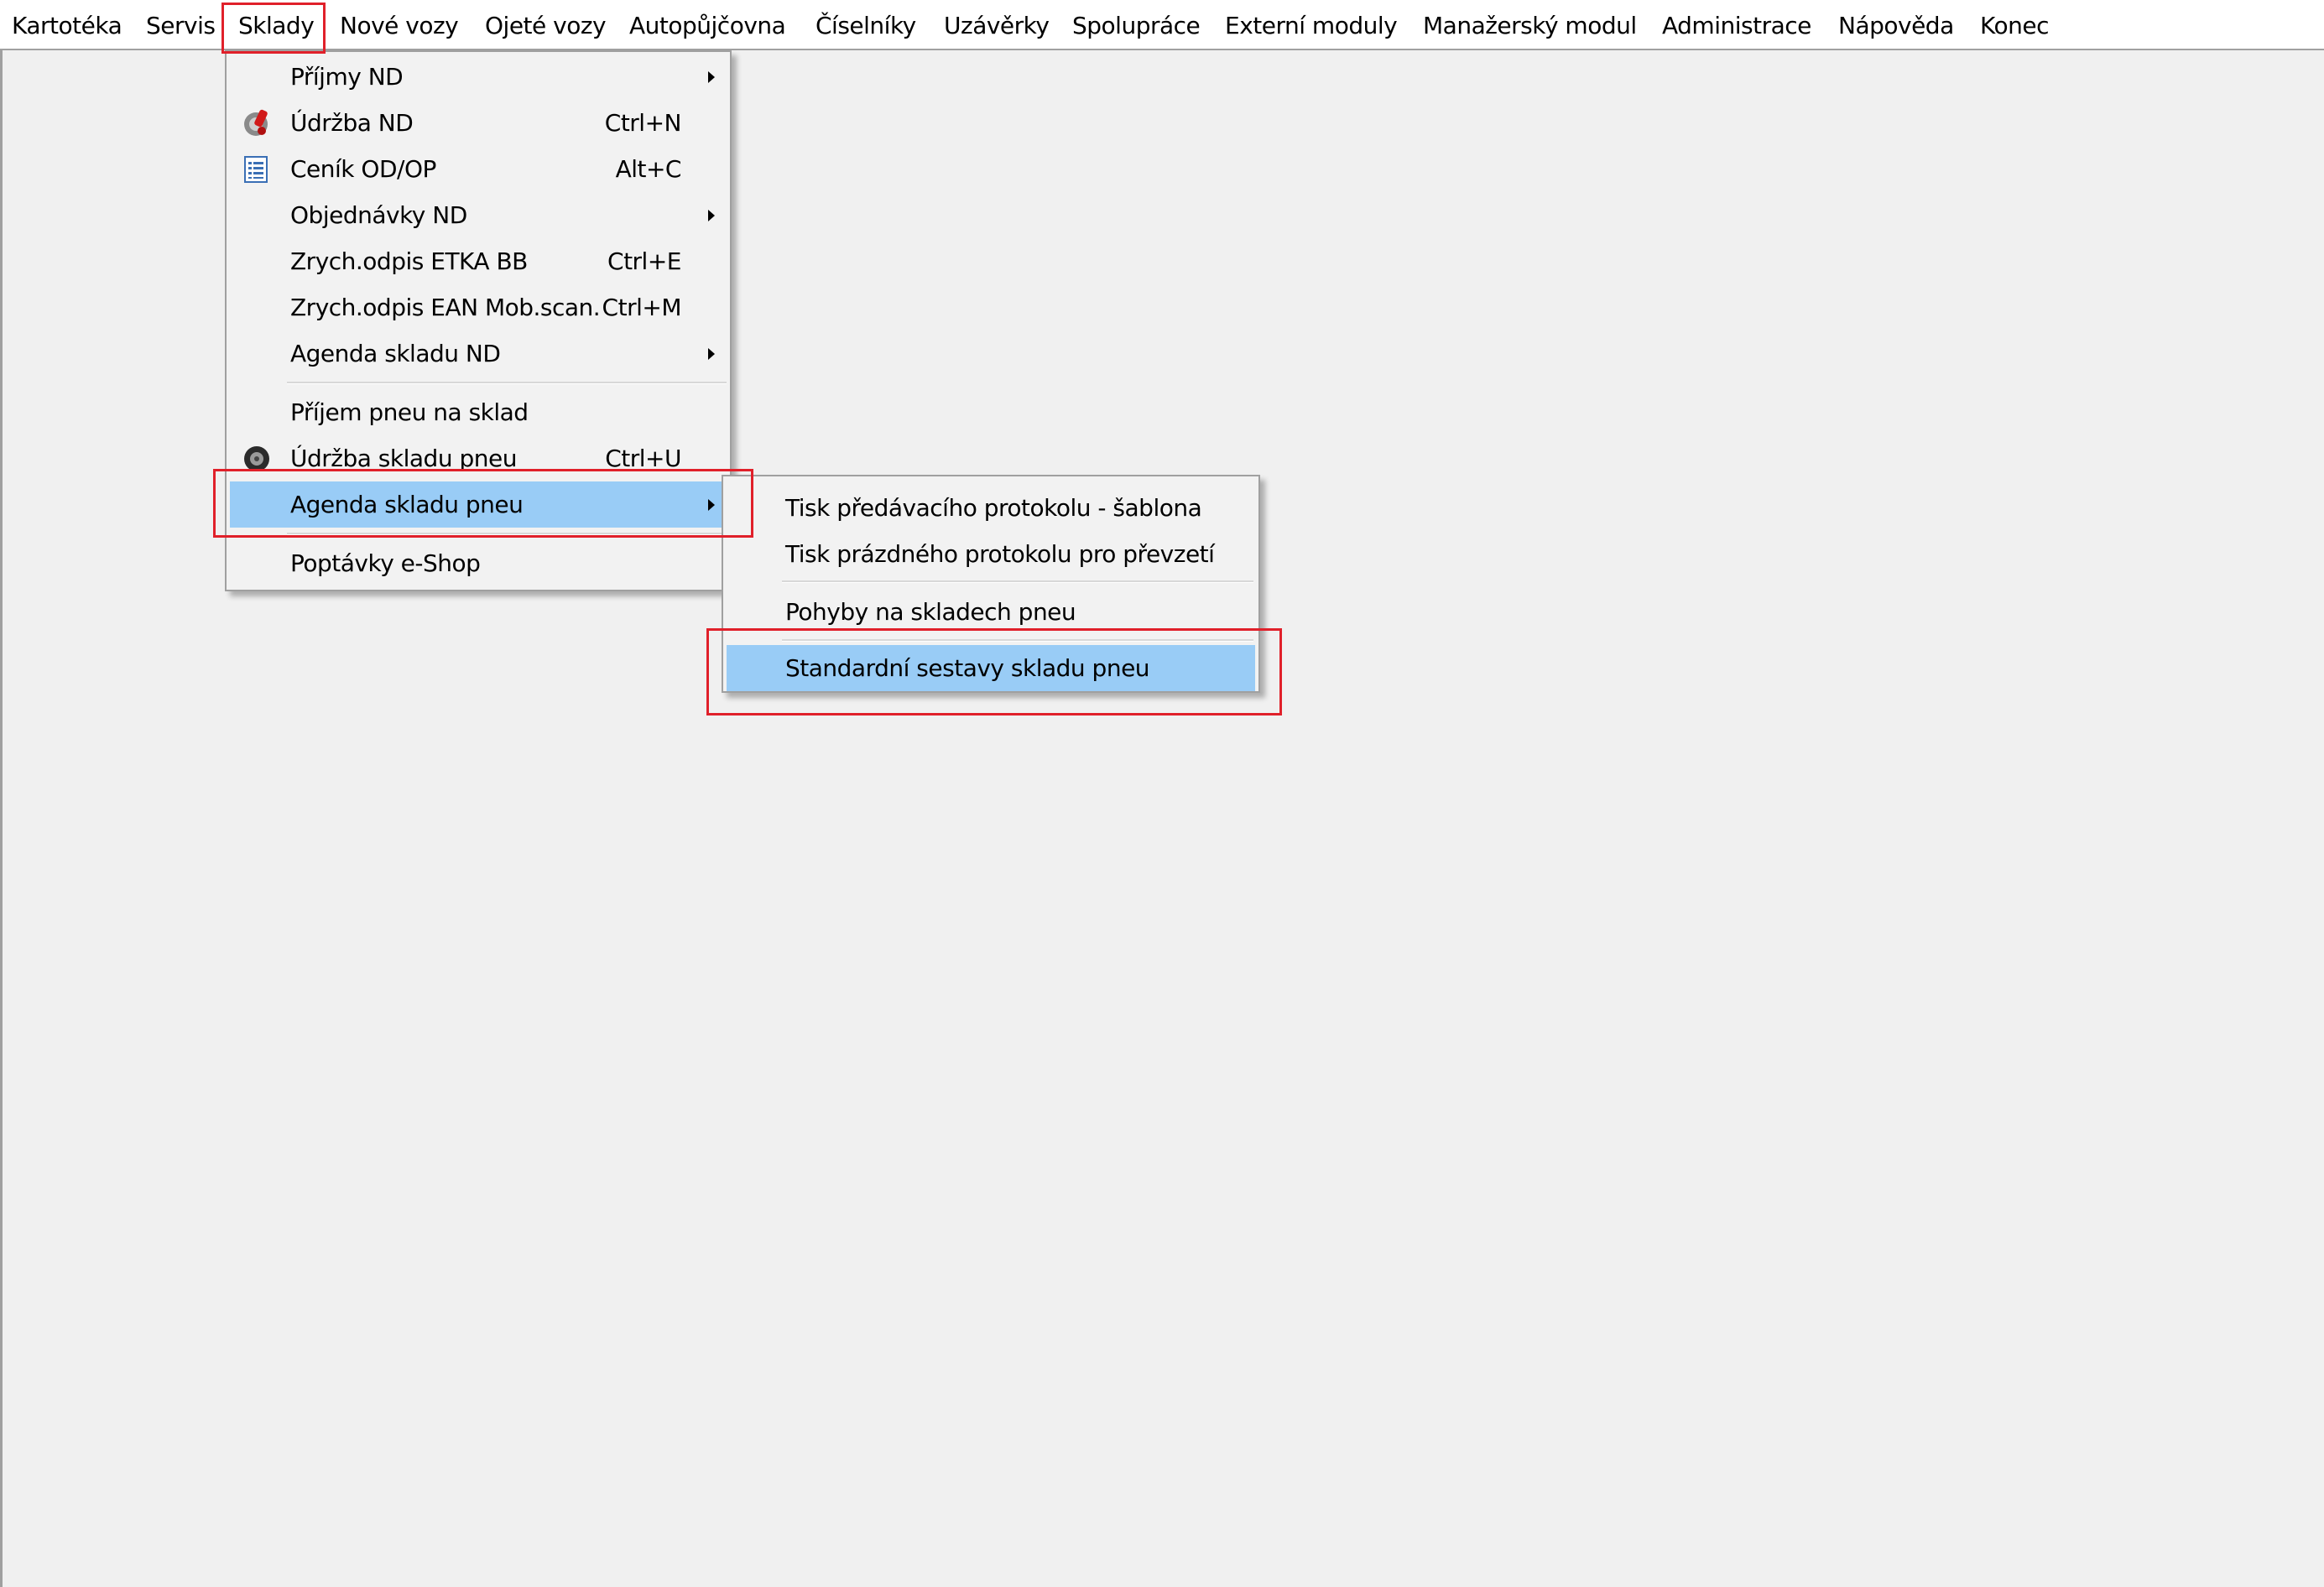 The width and height of the screenshot is (2324, 1587). Describe the element at coordinates (1000, 554) in the screenshot. I see `menu-item-label: Tisk prázdného protokolu pro převzetí` at that location.